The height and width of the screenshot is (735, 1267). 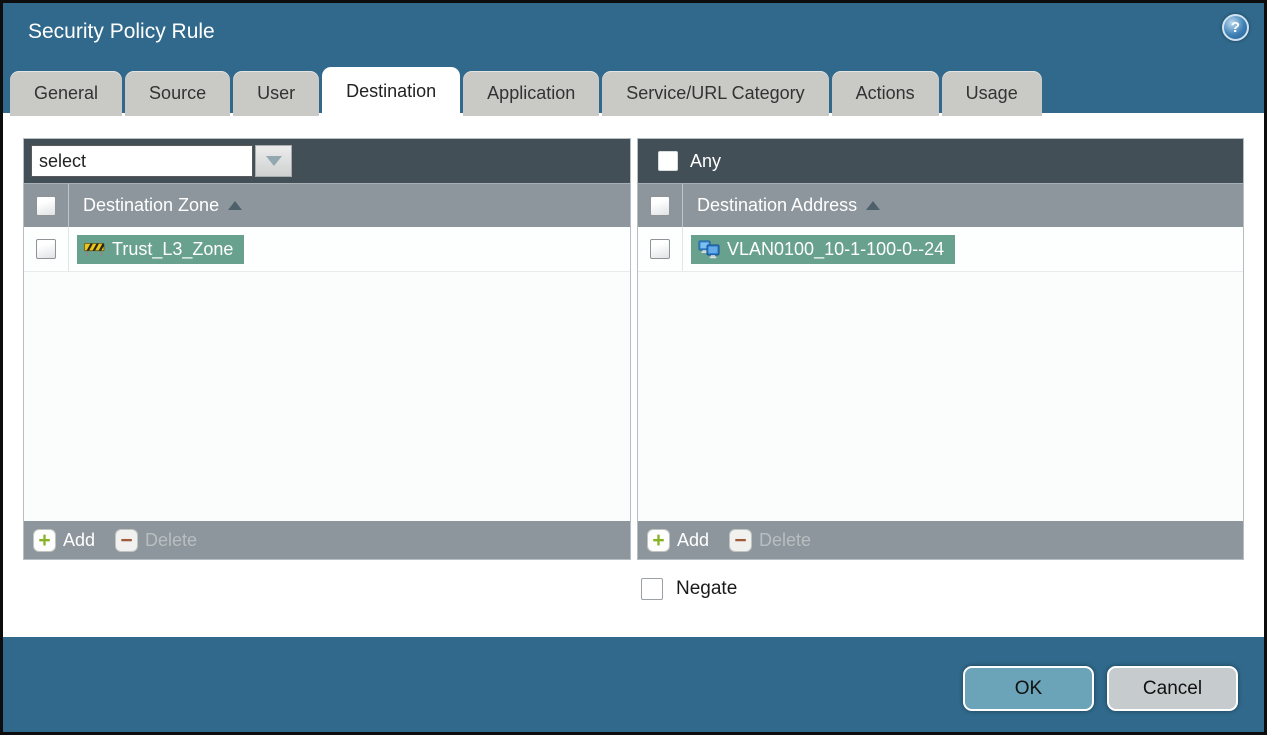 What do you see at coordinates (178, 93) in the screenshot?
I see `tab-source: Source` at bounding box center [178, 93].